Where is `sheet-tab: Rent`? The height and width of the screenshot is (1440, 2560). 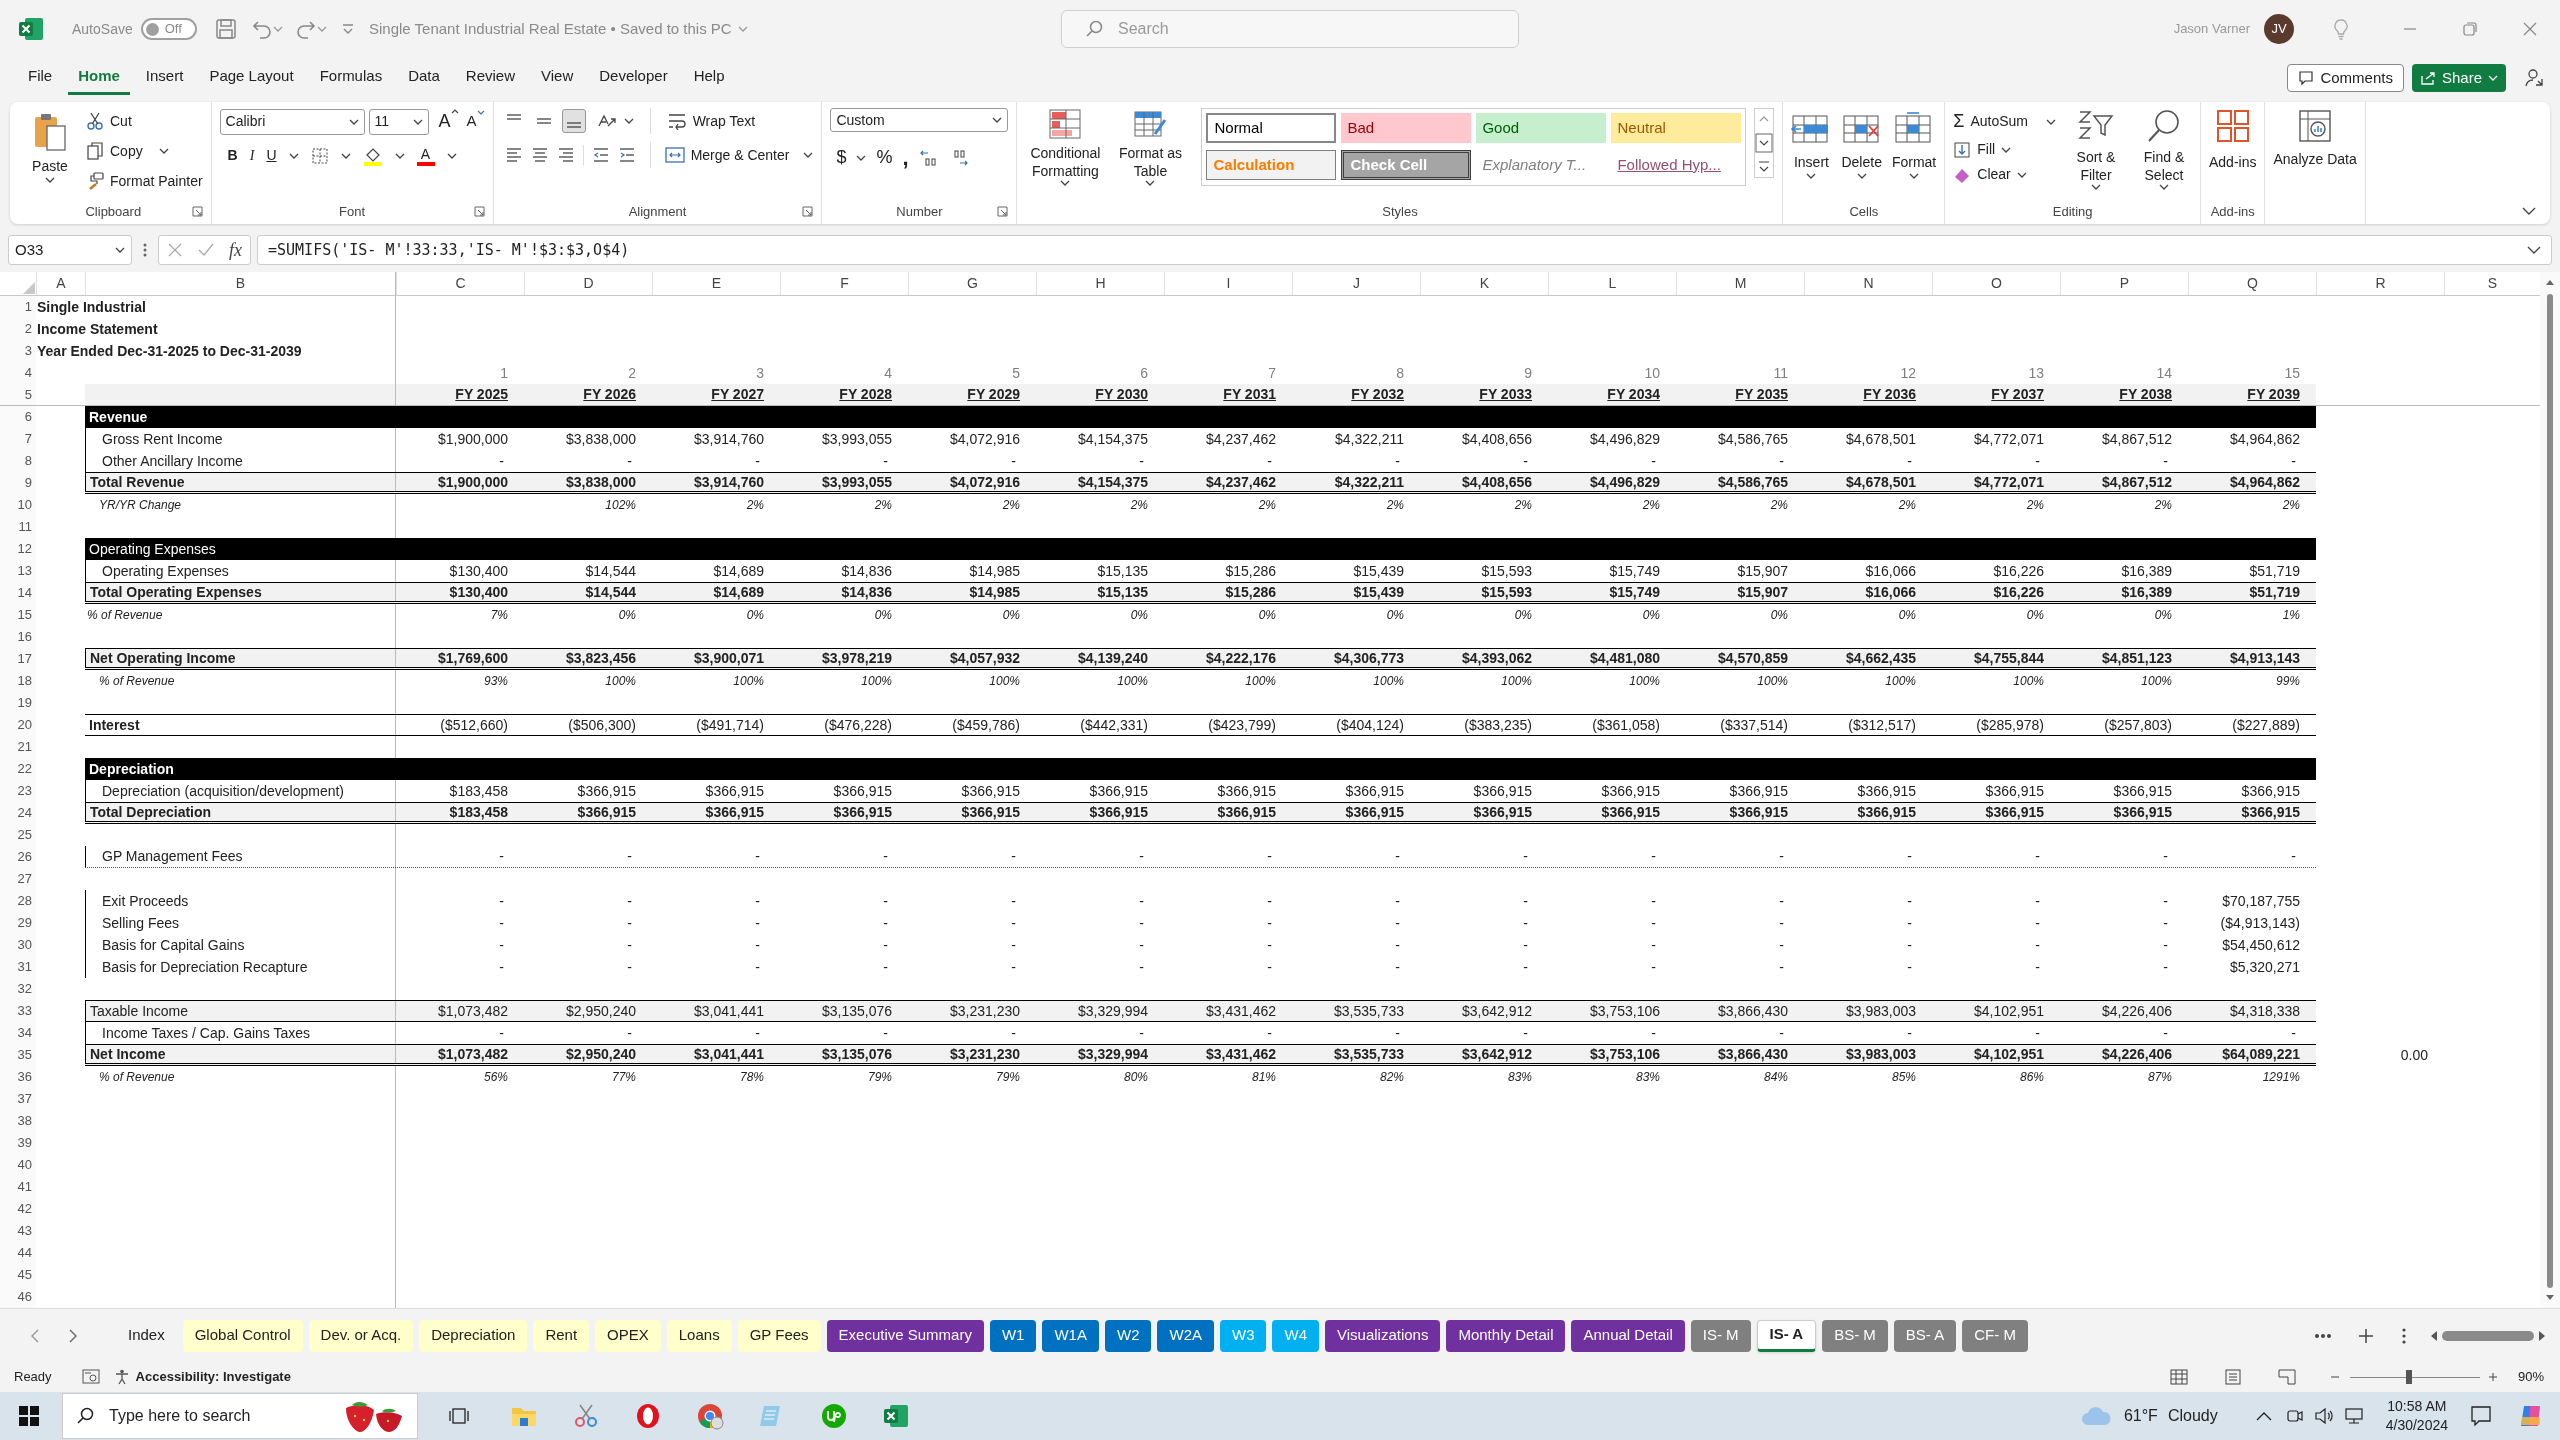
sheet-tab: Rent is located at coordinates (561, 1335).